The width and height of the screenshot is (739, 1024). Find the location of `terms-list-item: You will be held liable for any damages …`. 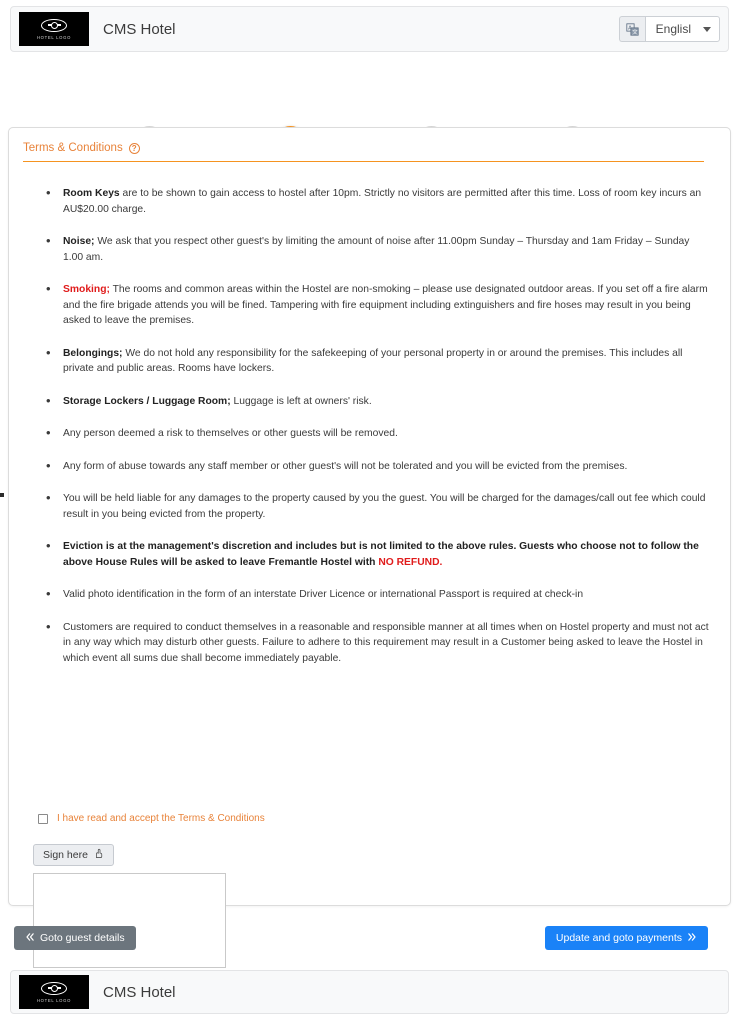

terms-list-item: You will be held liable for any damages … is located at coordinates (375, 506).